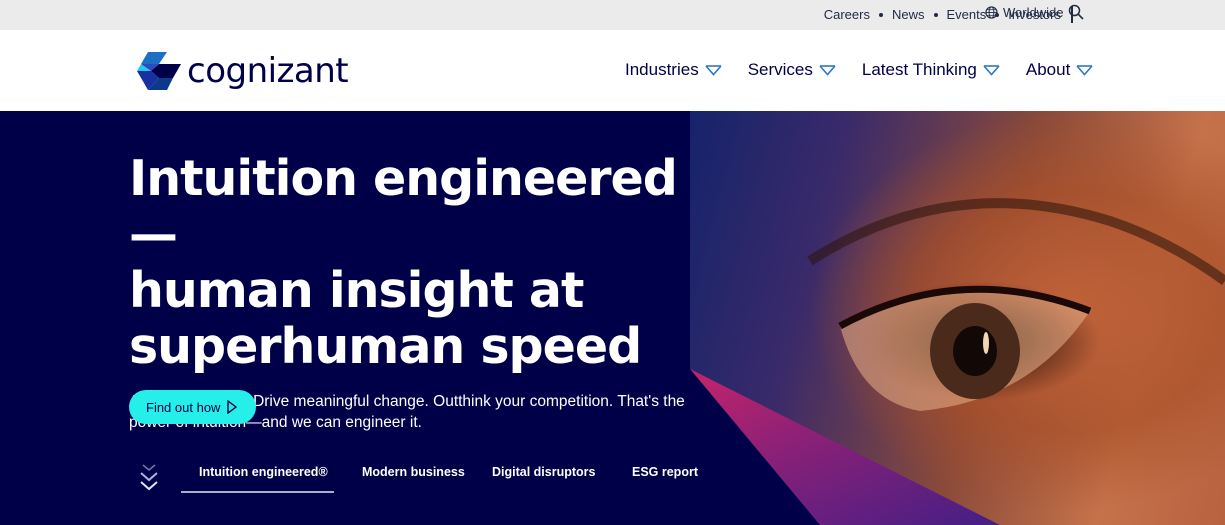  What do you see at coordinates (1048, 69) in the screenshot?
I see `nav-label: About` at bounding box center [1048, 69].